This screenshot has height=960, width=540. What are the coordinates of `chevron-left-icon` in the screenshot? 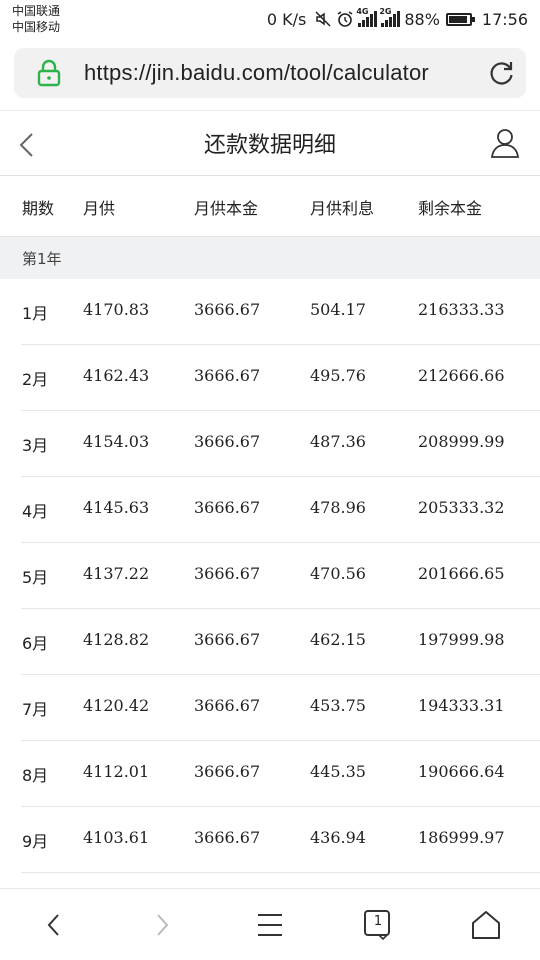 It's located at (53, 925).